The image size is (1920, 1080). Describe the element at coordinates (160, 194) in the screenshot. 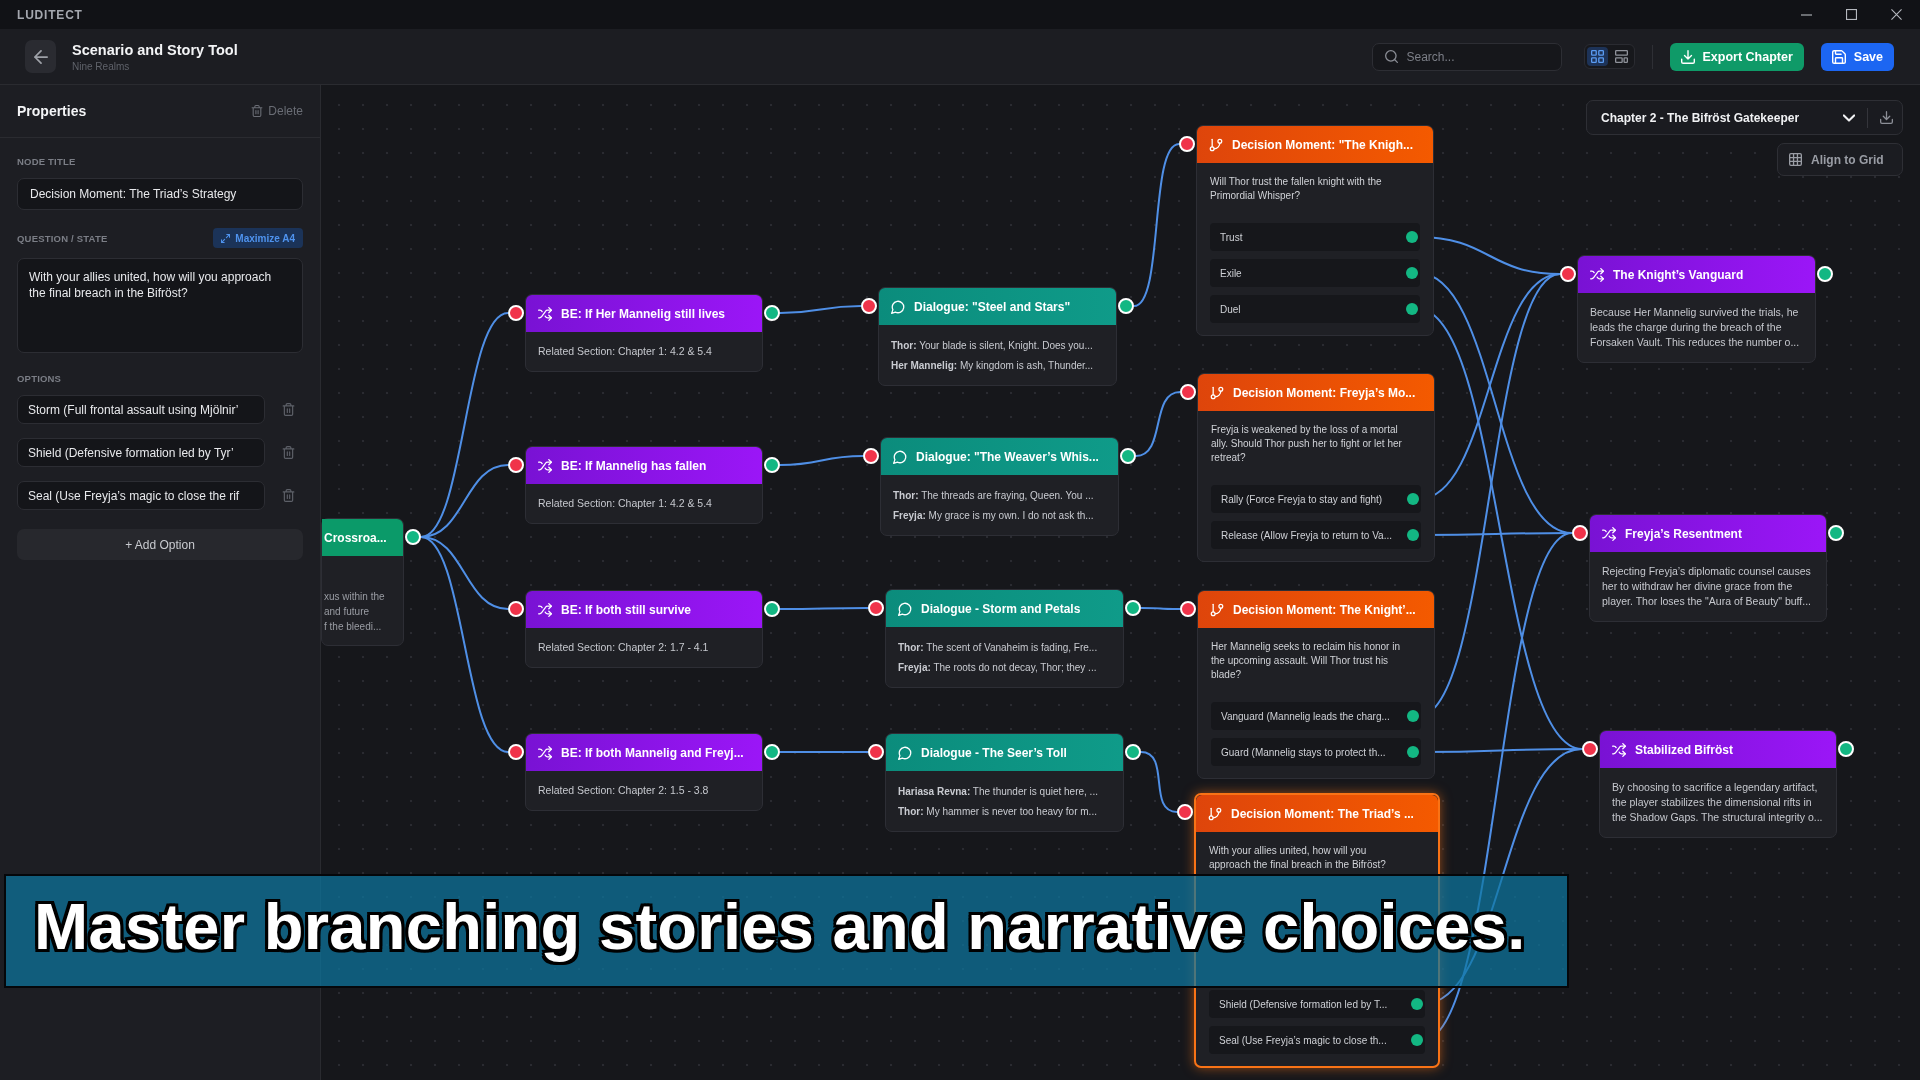

I see `node-title-field: Decision Moment: The Triad’s Strategy` at that location.